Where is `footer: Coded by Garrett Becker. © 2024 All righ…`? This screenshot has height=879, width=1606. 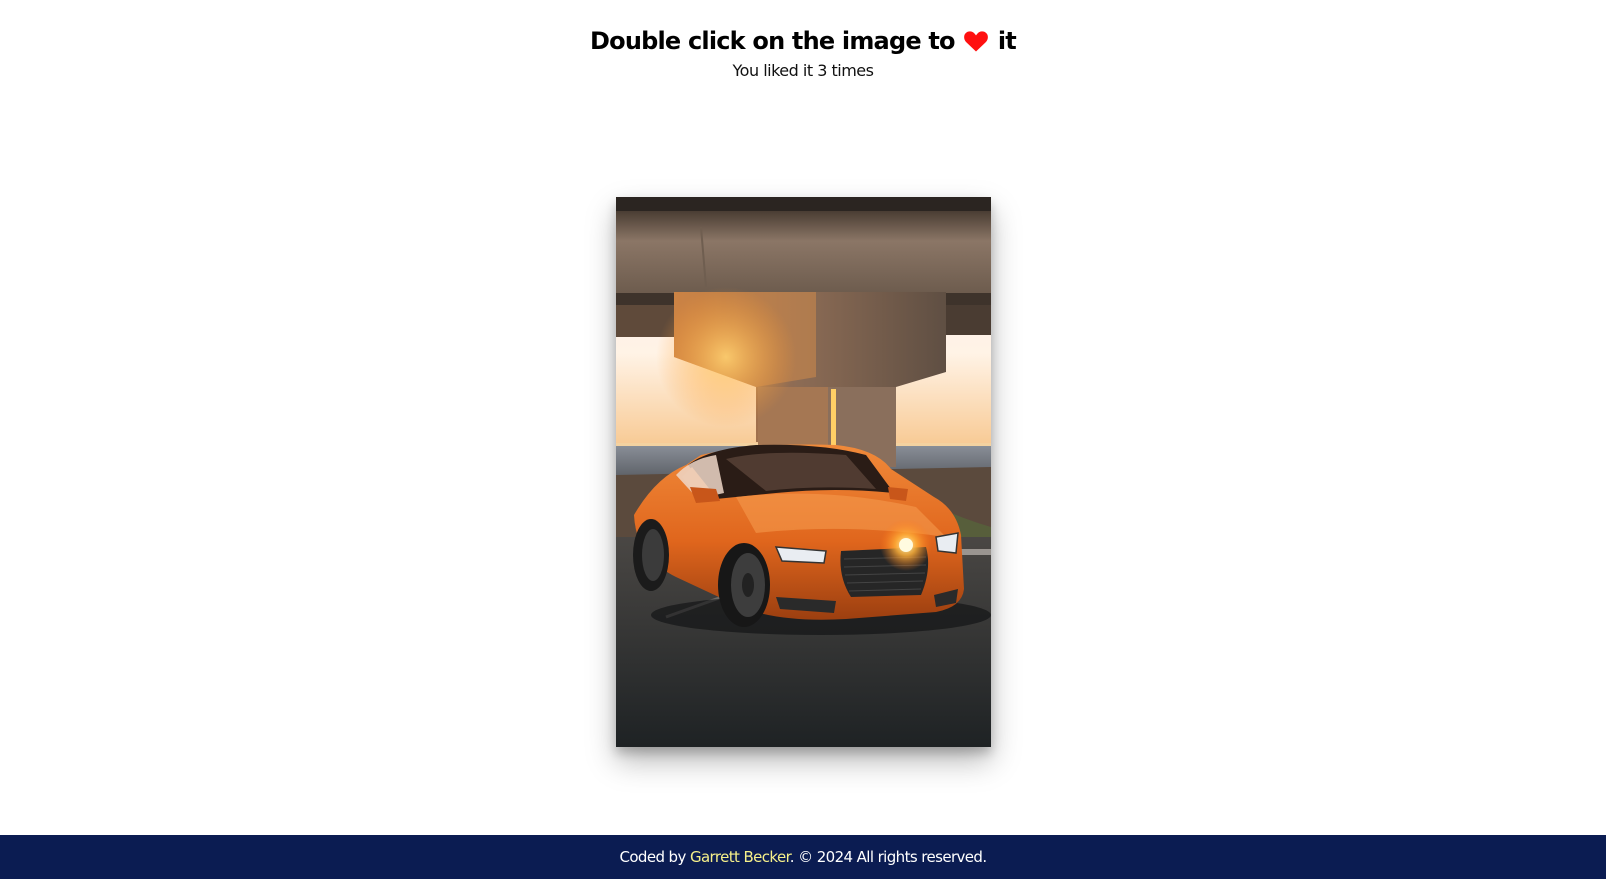 footer: Coded by Garrett Becker. © 2024 All righ… is located at coordinates (803, 857).